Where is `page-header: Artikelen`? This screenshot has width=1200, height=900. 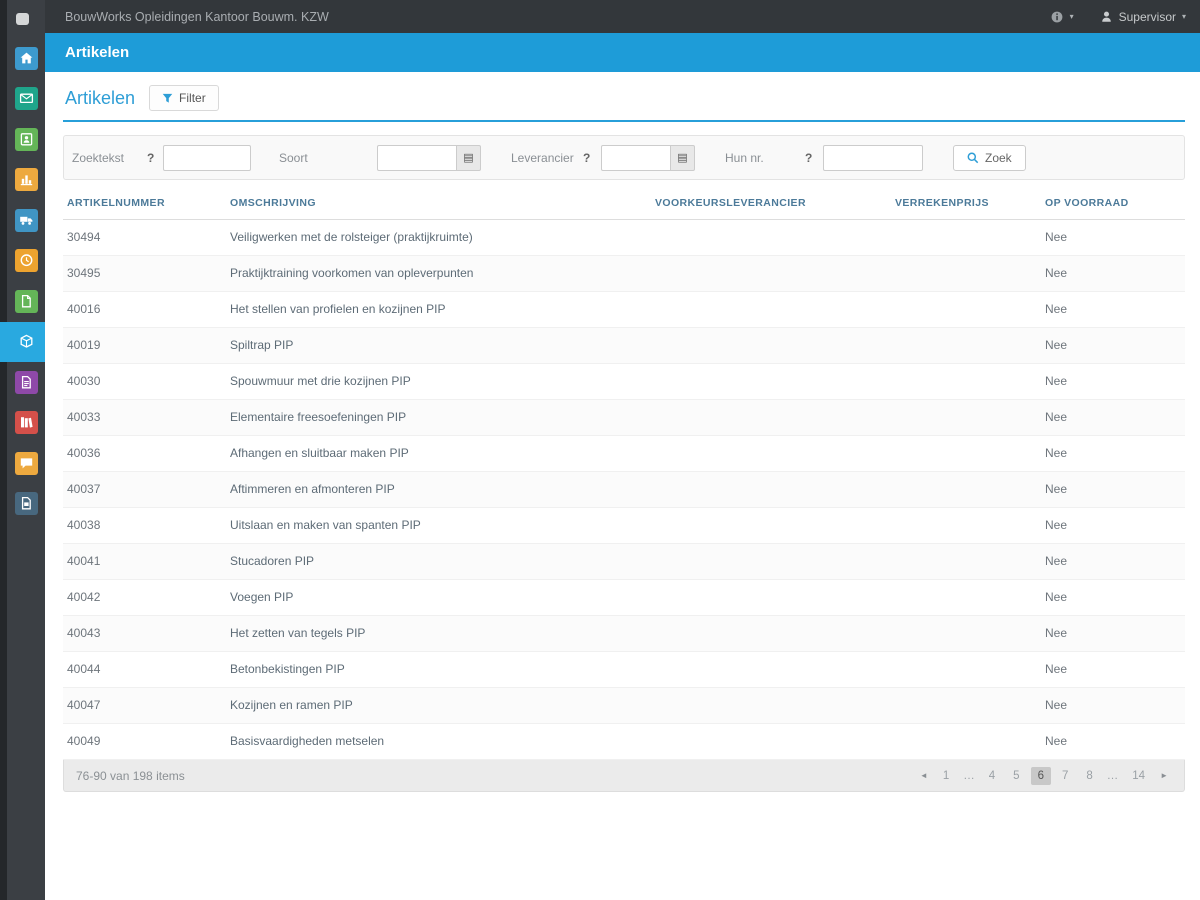 page-header: Artikelen is located at coordinates (622, 52).